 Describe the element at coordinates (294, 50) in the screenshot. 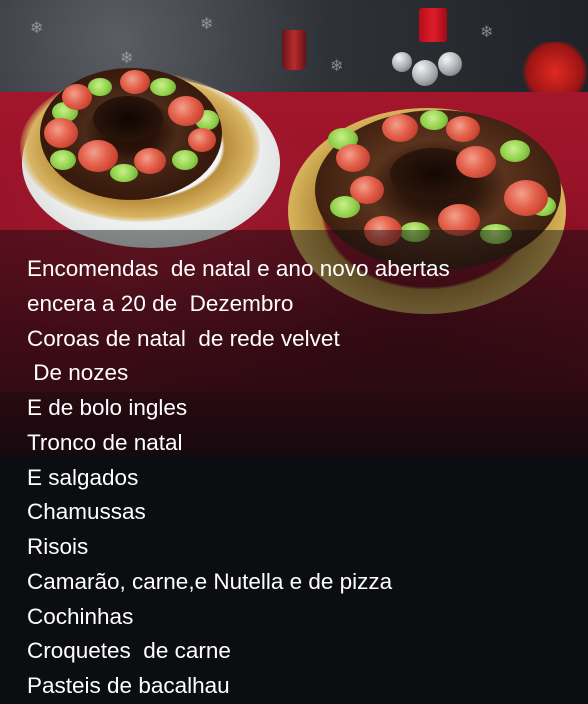

I see `red-glass` at that location.